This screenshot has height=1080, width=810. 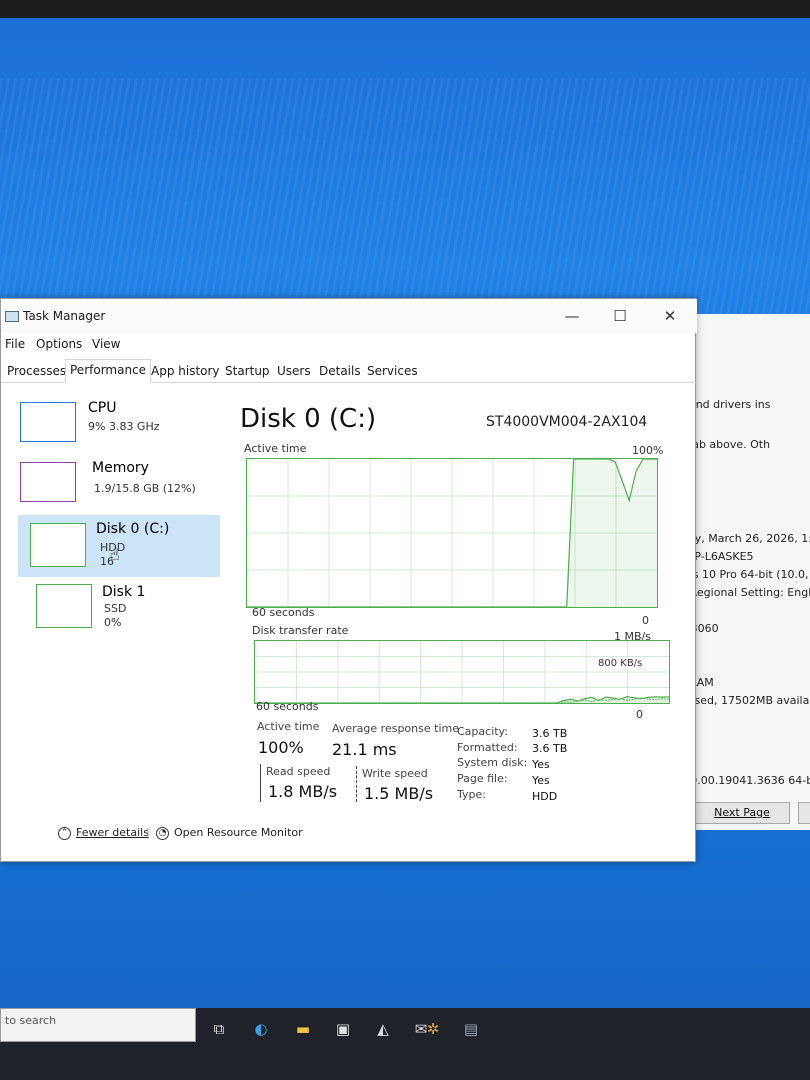 What do you see at coordinates (670, 316) in the screenshot?
I see `close-button: ✕` at bounding box center [670, 316].